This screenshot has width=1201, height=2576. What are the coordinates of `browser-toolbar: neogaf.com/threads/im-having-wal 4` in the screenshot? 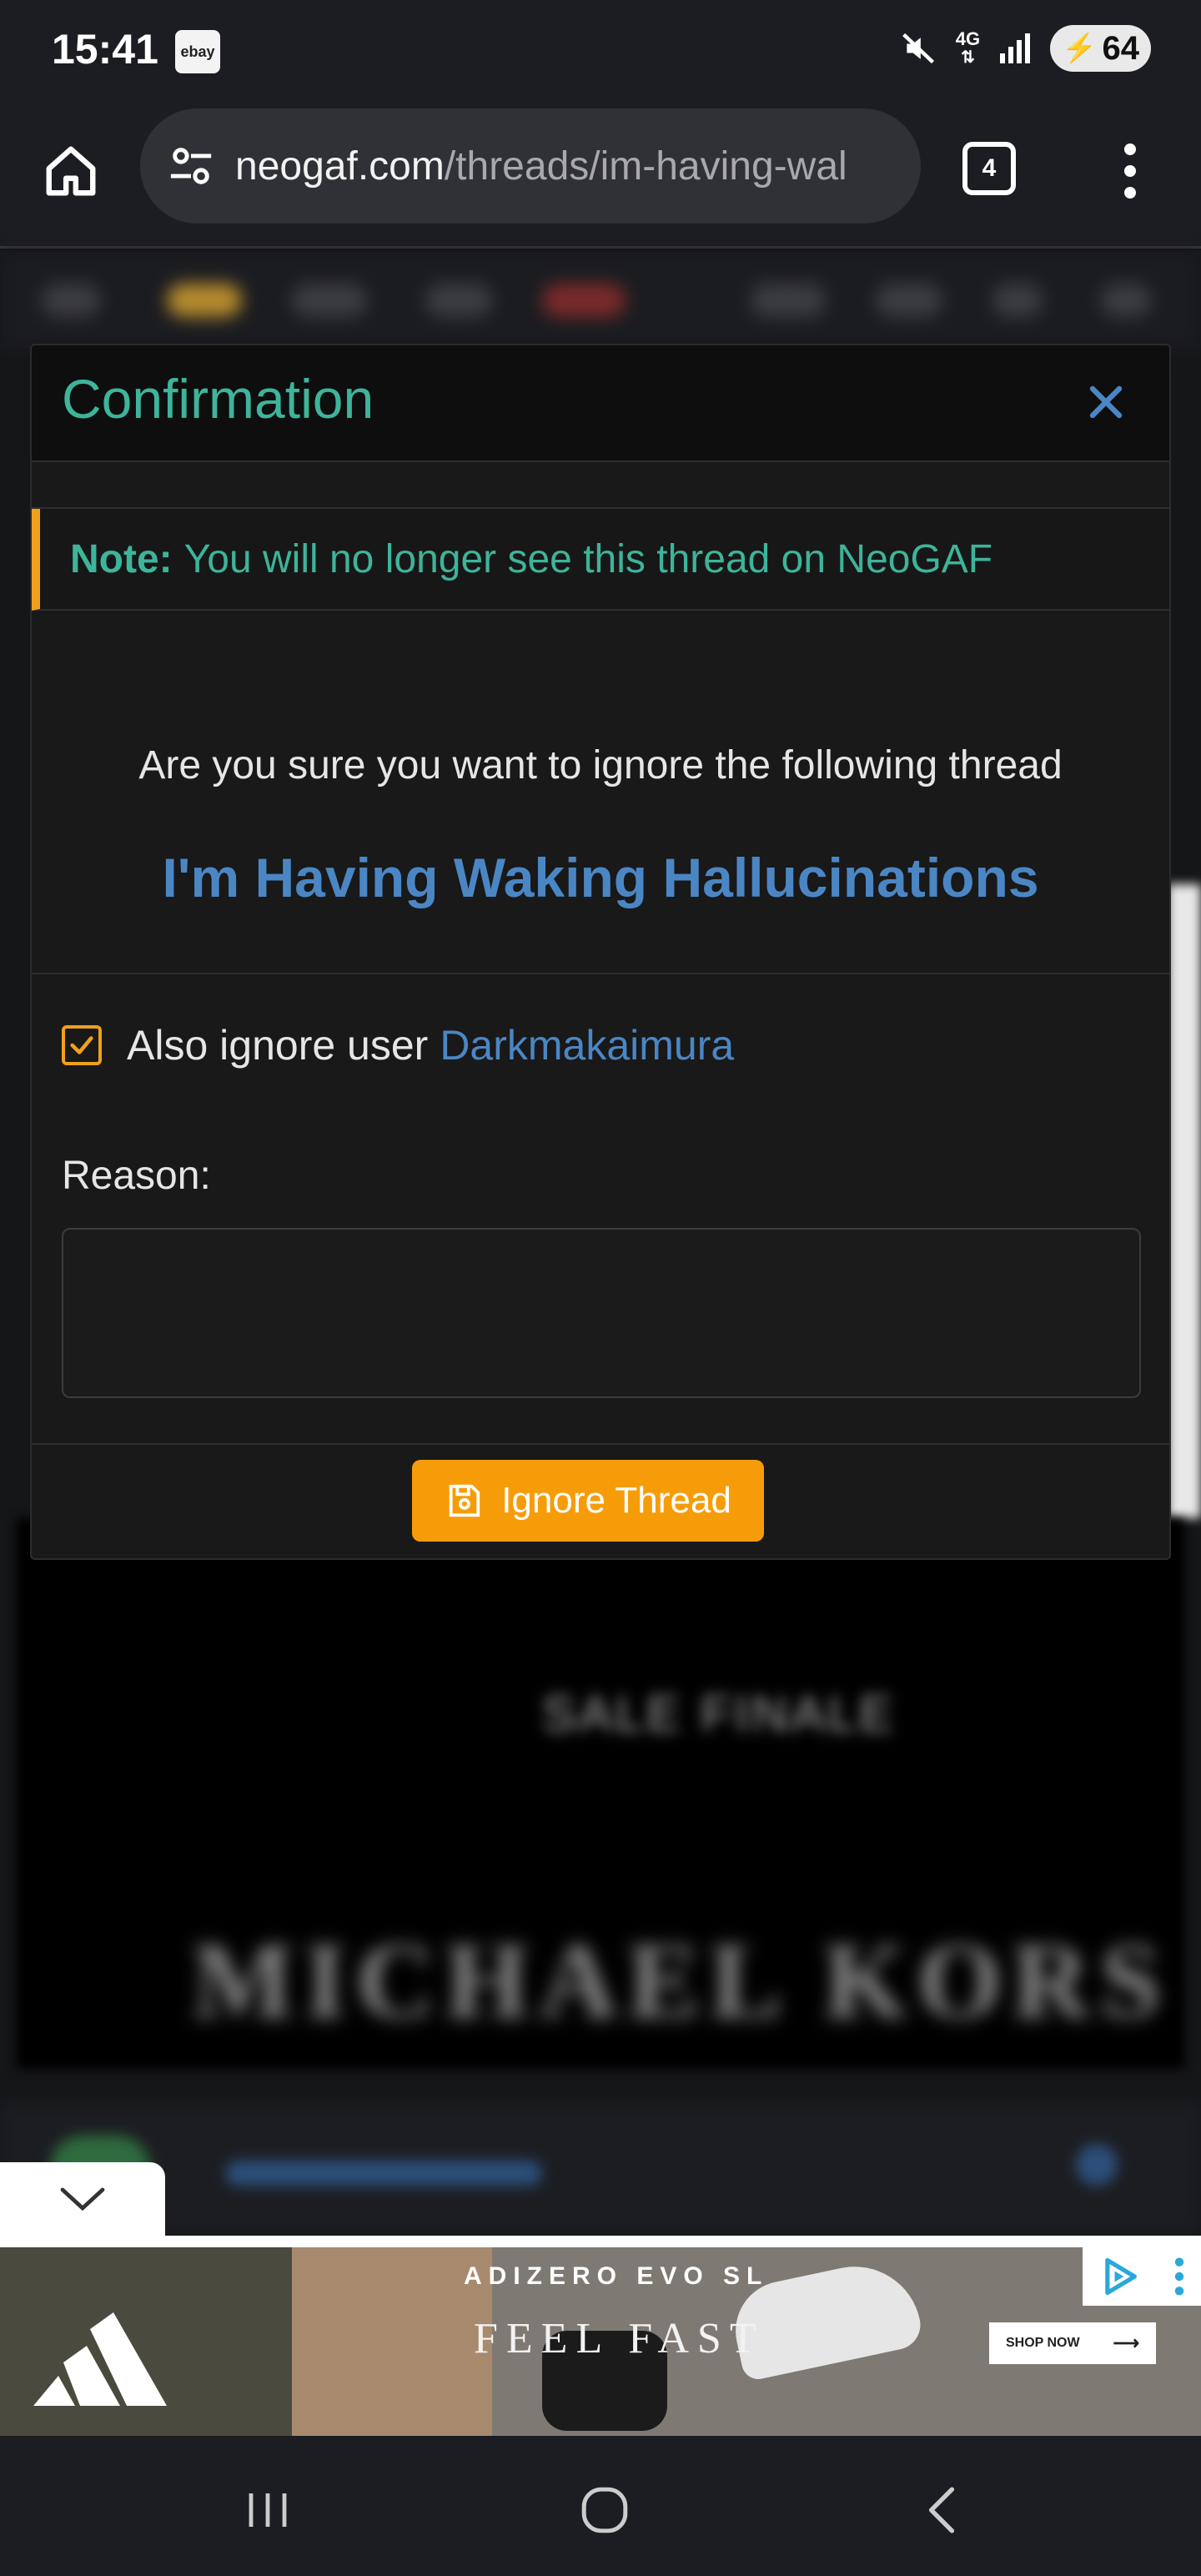 It's located at (601, 174).